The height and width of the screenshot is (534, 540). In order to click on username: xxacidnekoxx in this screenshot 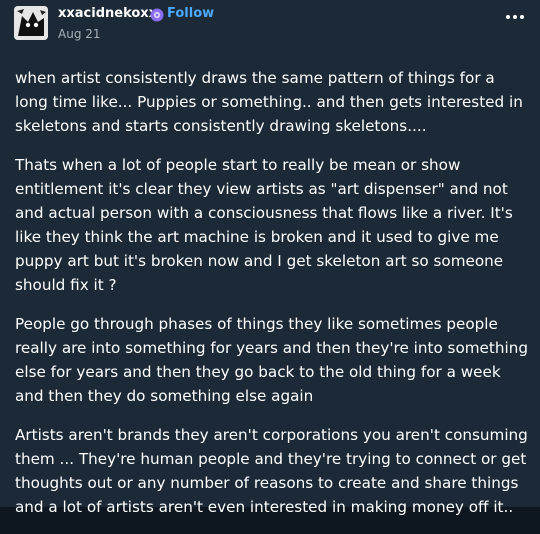, I will do `click(107, 13)`.